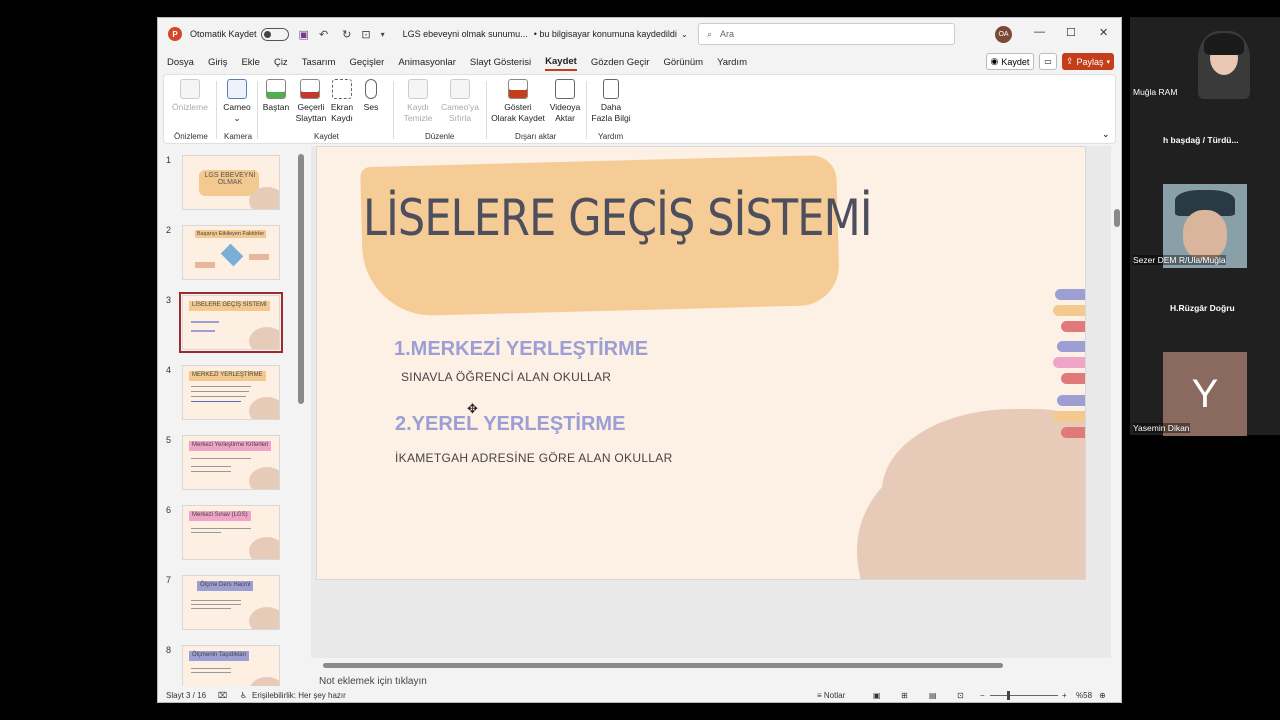 The height and width of the screenshot is (720, 1280). Describe the element at coordinates (180, 63) in the screenshot. I see `menu-item-dosya: Dosya` at that location.